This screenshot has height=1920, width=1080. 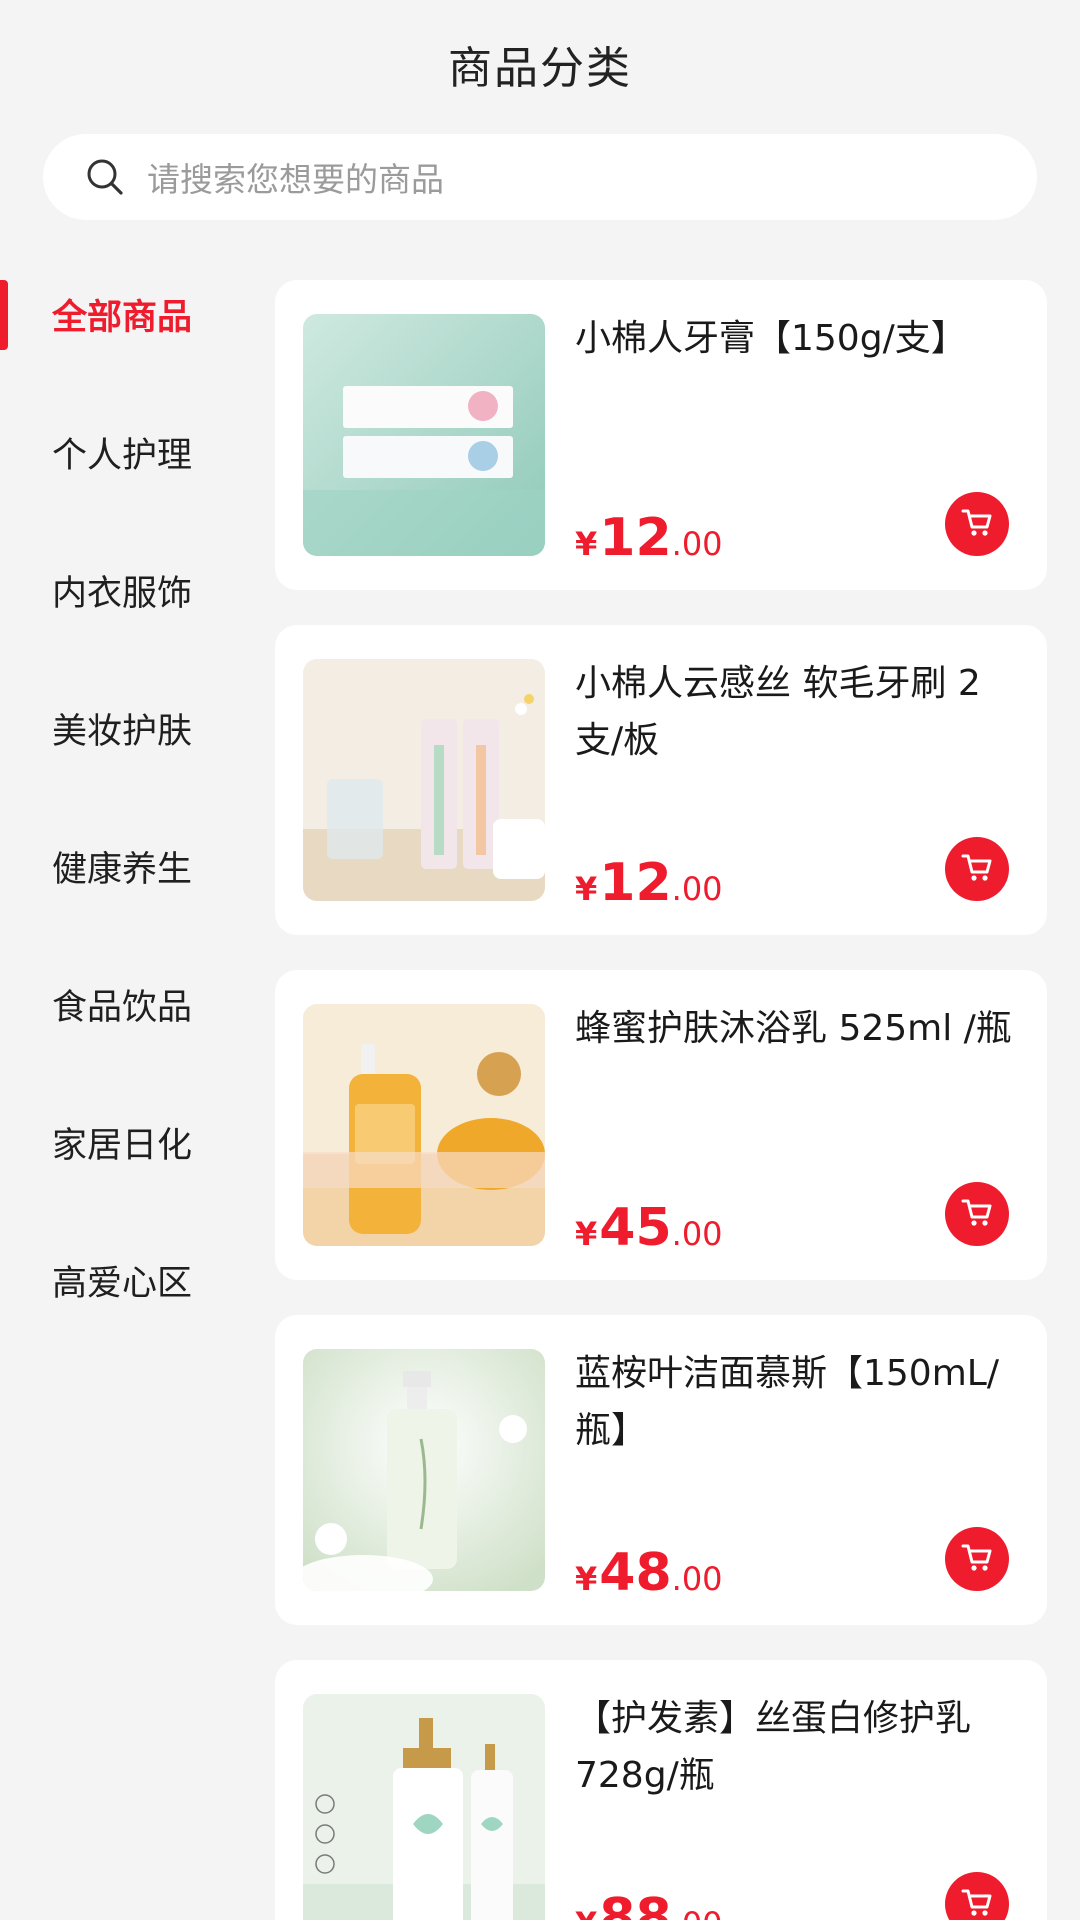 I want to click on product-price: ¥ 48 .00, so click(x=649, y=1573).